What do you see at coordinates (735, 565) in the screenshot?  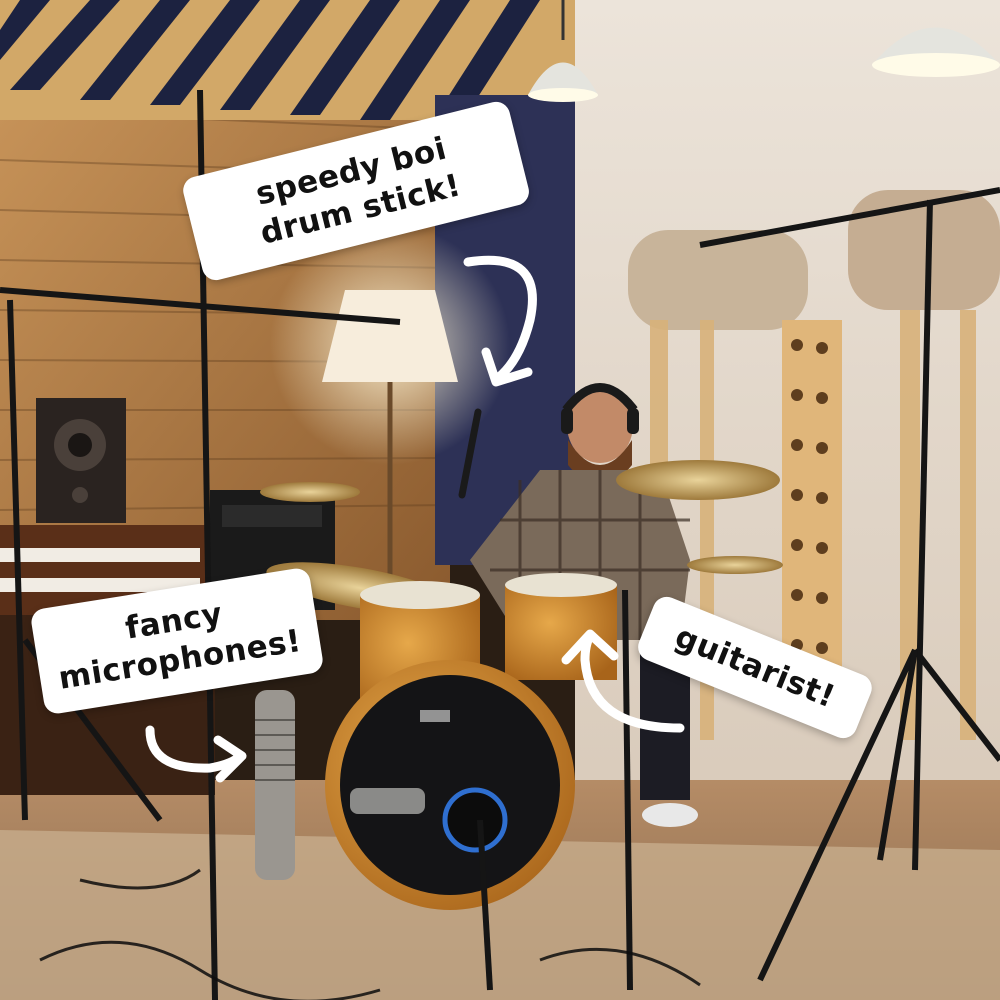 I see `hihat-cymbal` at bounding box center [735, 565].